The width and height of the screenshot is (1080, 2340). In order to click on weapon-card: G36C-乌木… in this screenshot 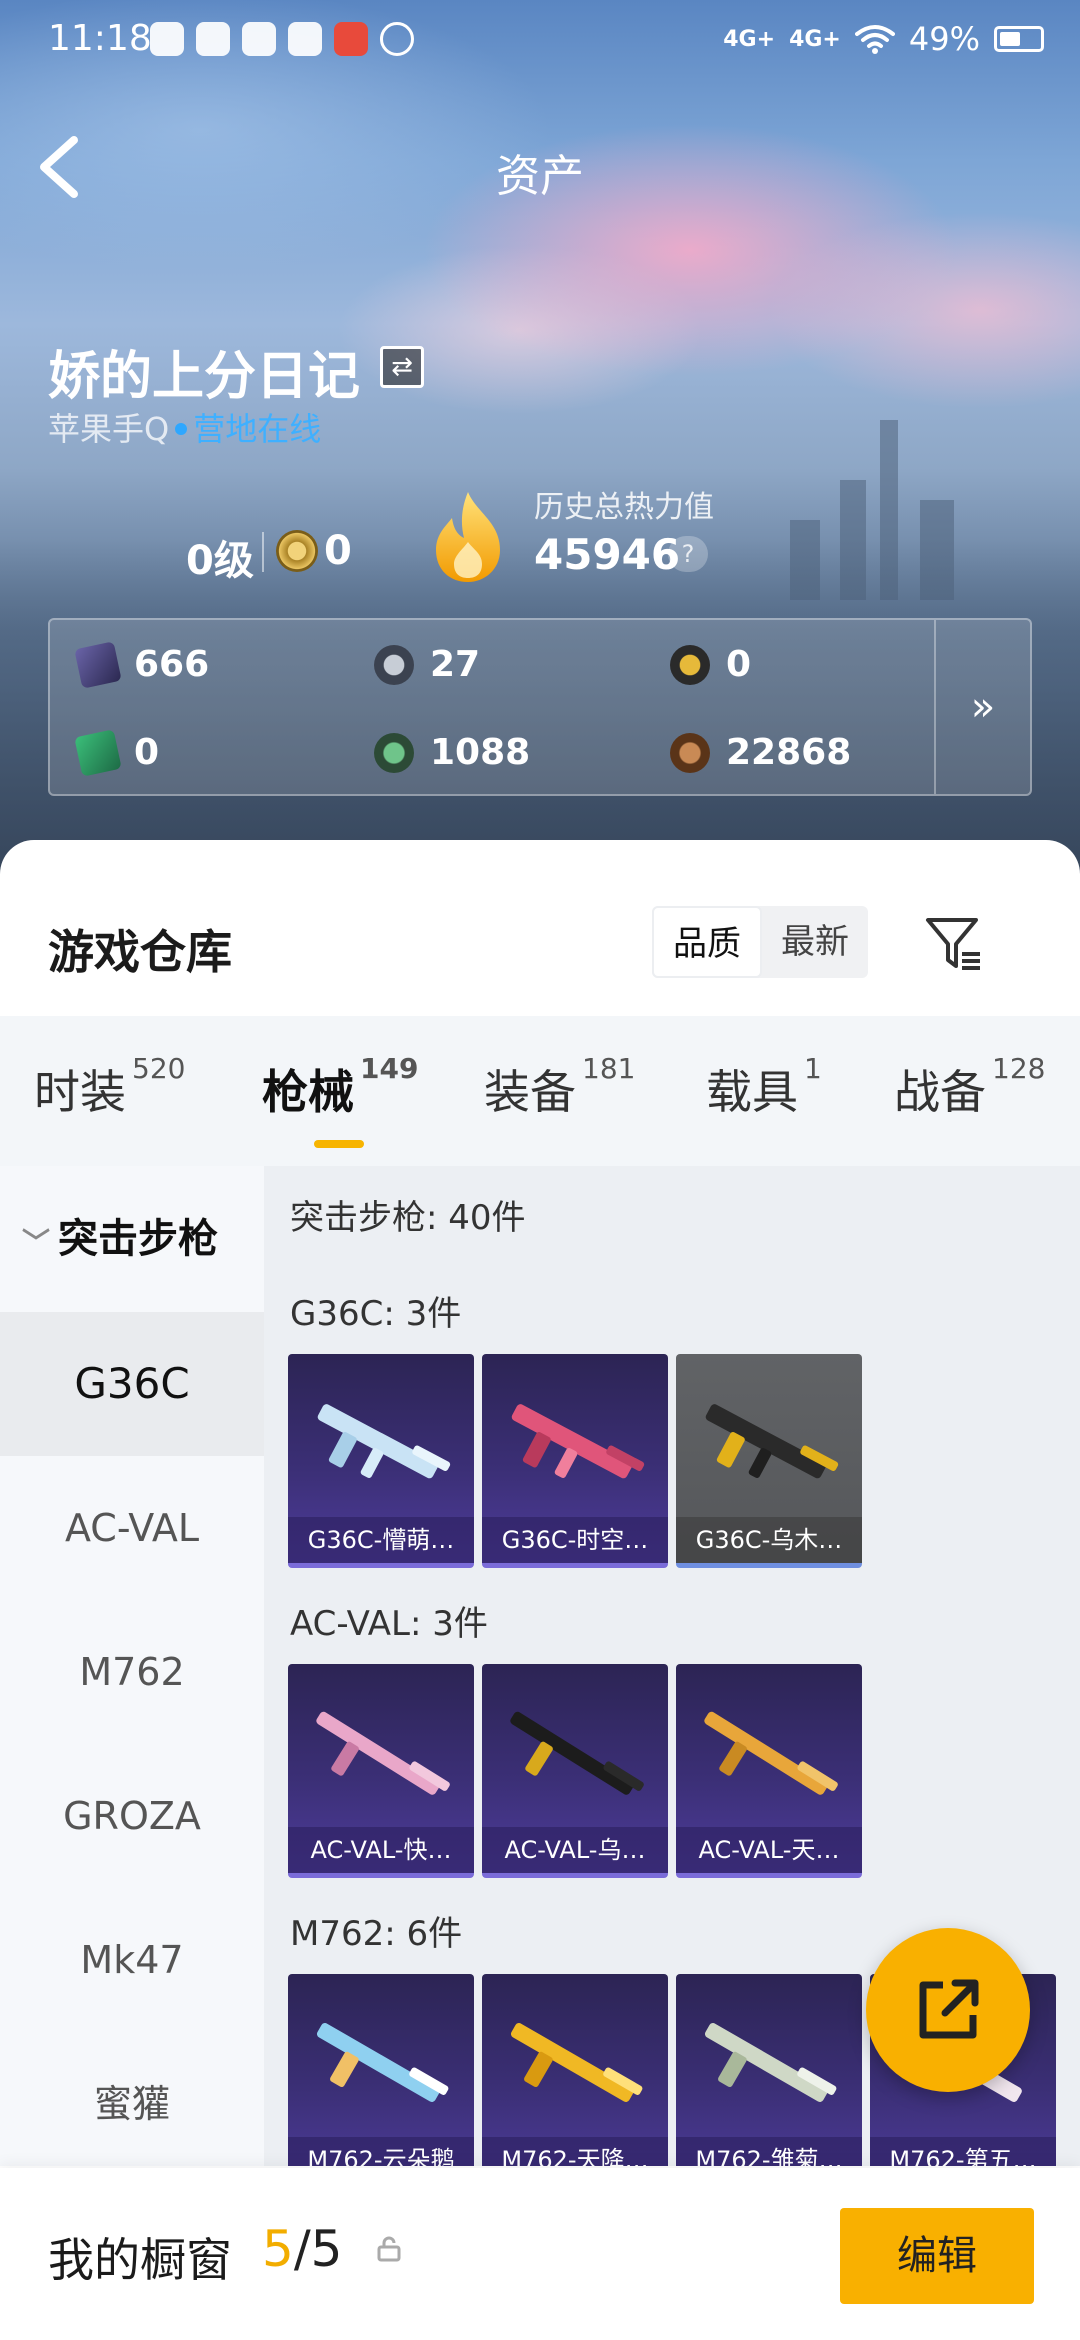, I will do `click(769, 1461)`.